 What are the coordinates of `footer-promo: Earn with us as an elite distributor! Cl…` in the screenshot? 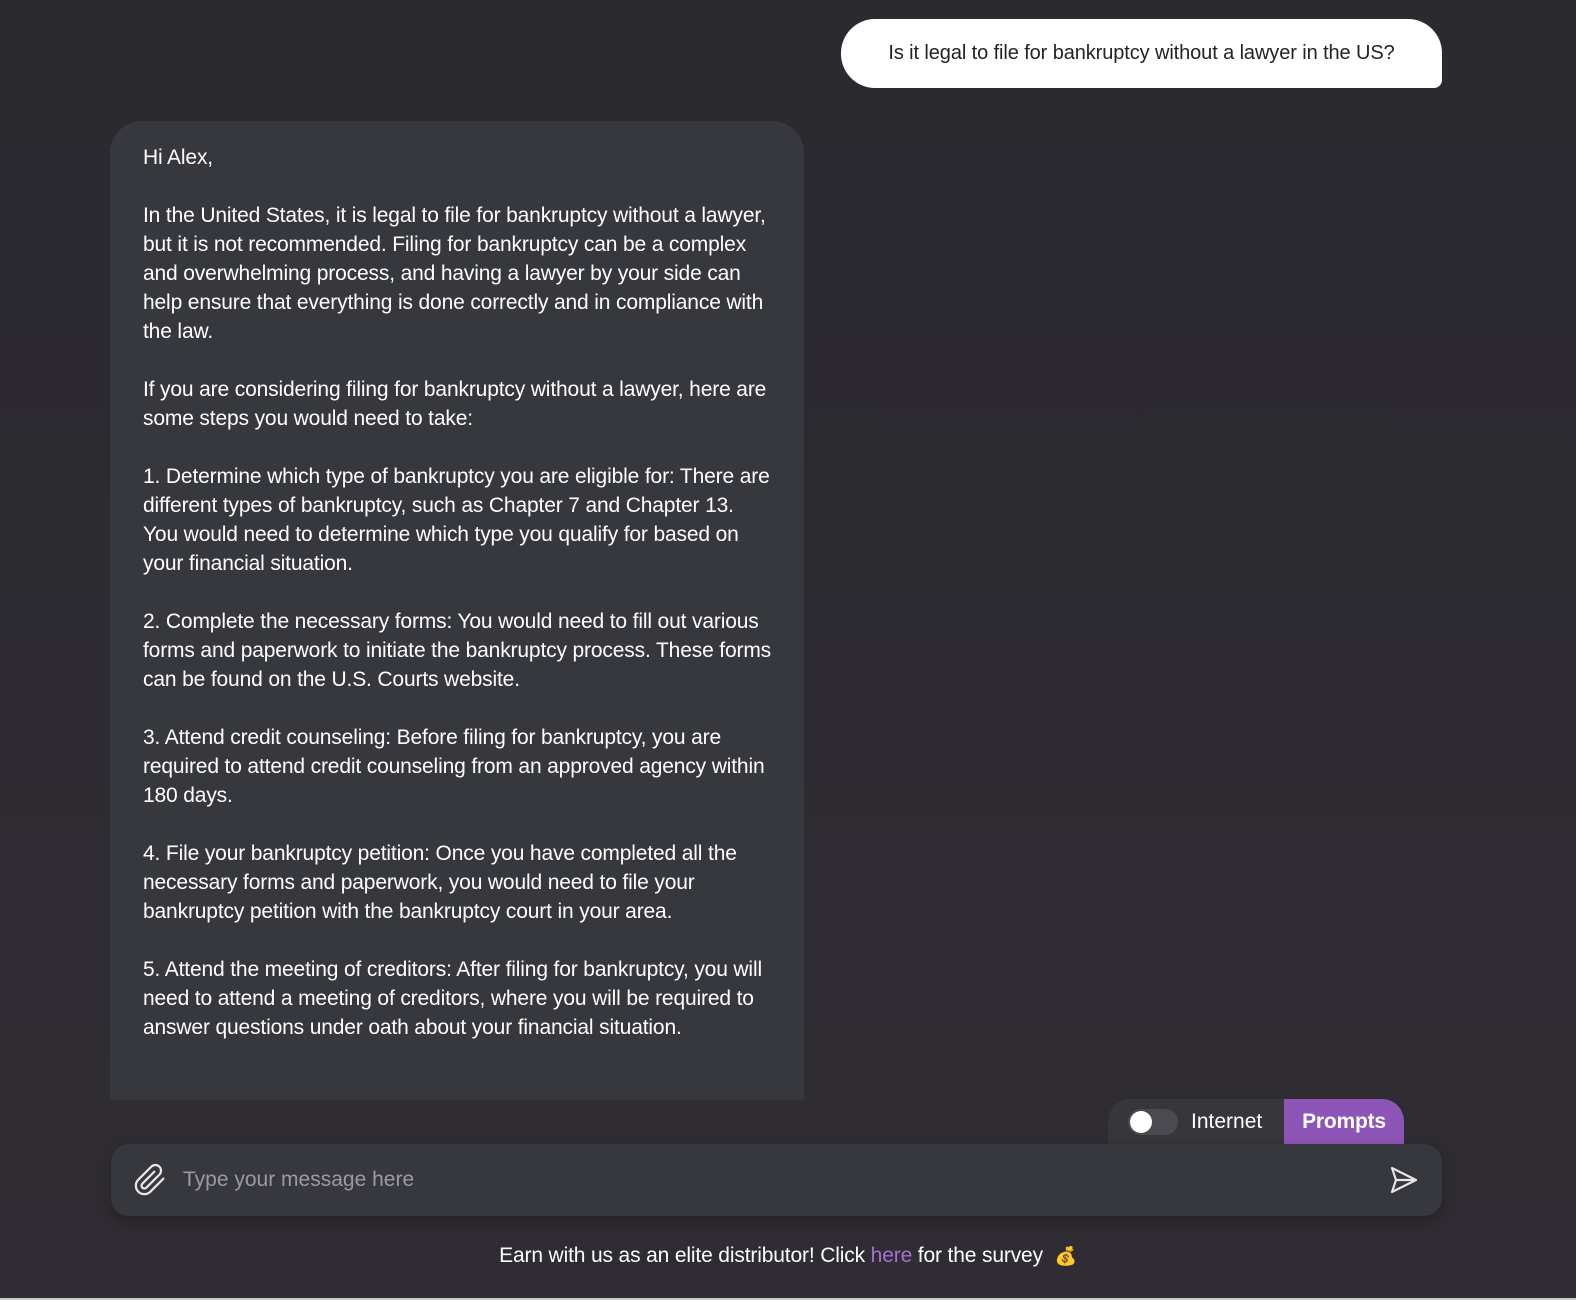 It's located at (788, 1256).